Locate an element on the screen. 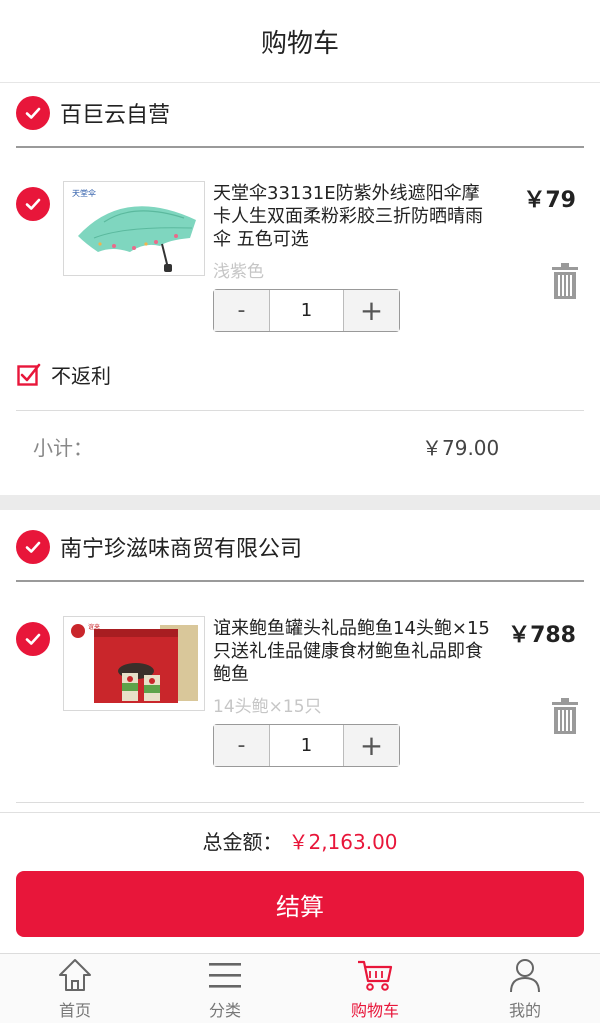 The height and width of the screenshot is (1023, 600). tab-mine: 我的 is located at coordinates (525, 988).